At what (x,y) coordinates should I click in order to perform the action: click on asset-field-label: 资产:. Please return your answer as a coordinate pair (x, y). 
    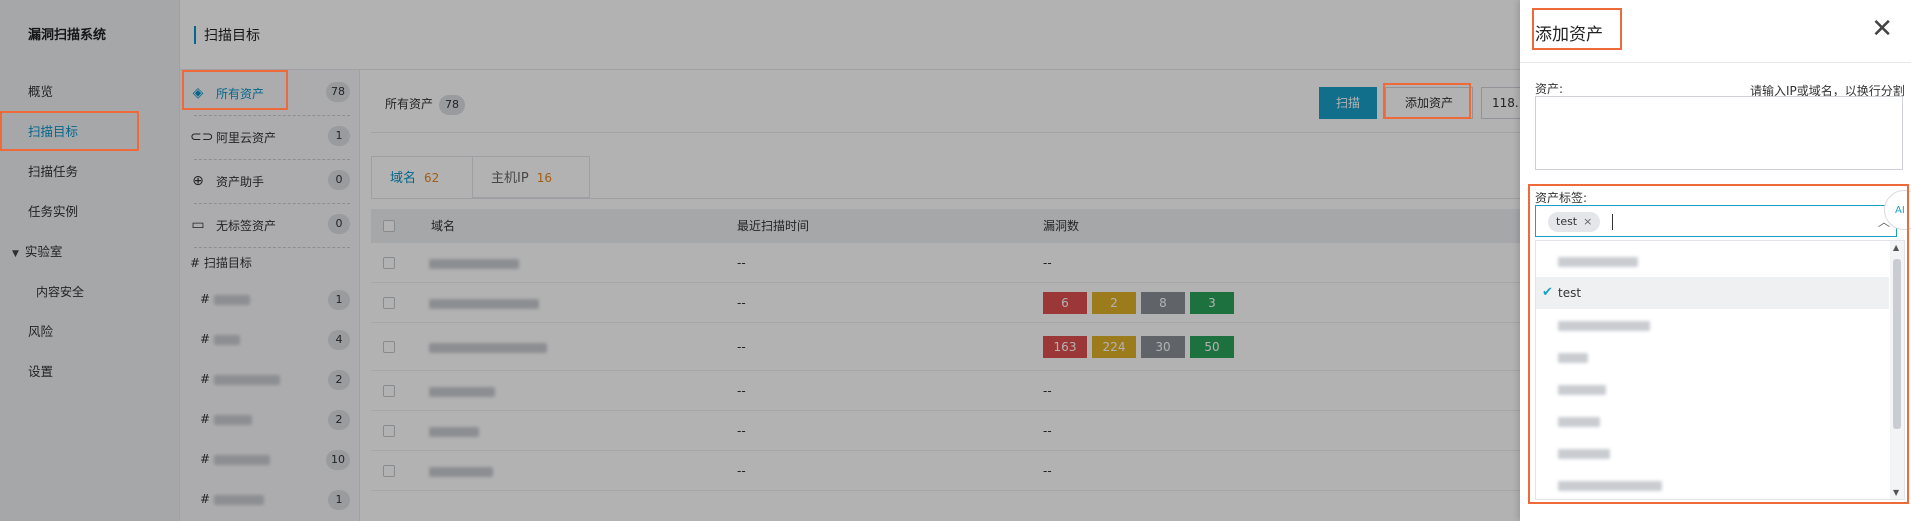
    Looking at the image, I should click on (1549, 89).